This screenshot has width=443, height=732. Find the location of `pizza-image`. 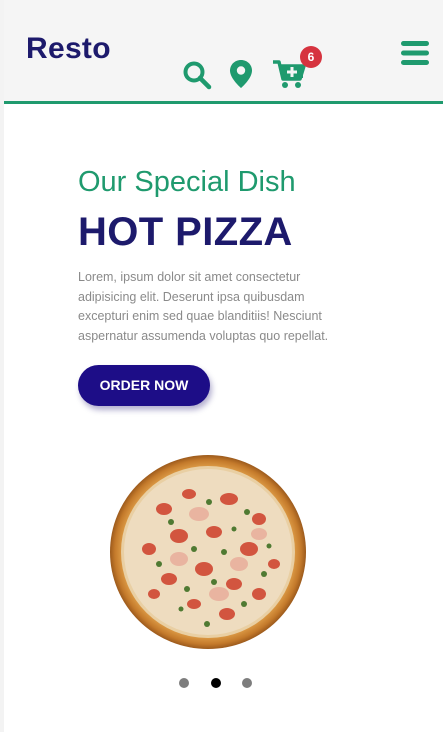

pizza-image is located at coordinates (208, 552).